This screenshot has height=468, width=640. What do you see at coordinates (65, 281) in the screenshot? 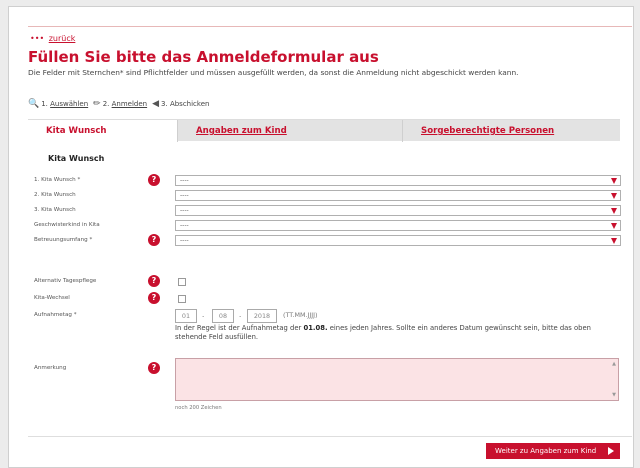
I see `tagespflege-label: Alternativ Tagespflege` at bounding box center [65, 281].